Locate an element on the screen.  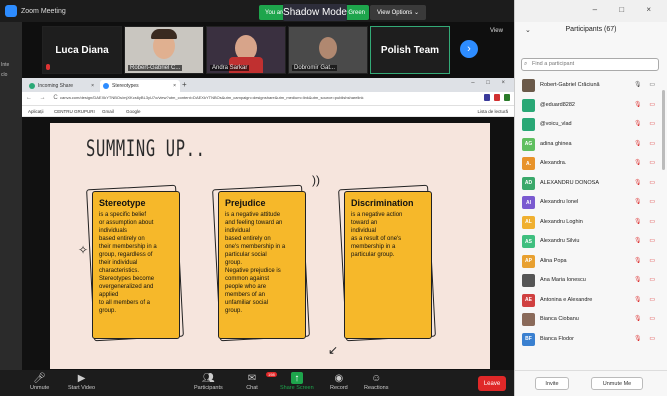
chat-label: Chat is located at coordinates (252, 388).